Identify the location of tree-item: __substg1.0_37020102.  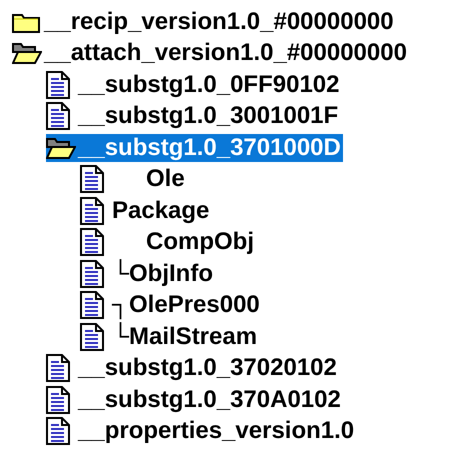
(207, 368).